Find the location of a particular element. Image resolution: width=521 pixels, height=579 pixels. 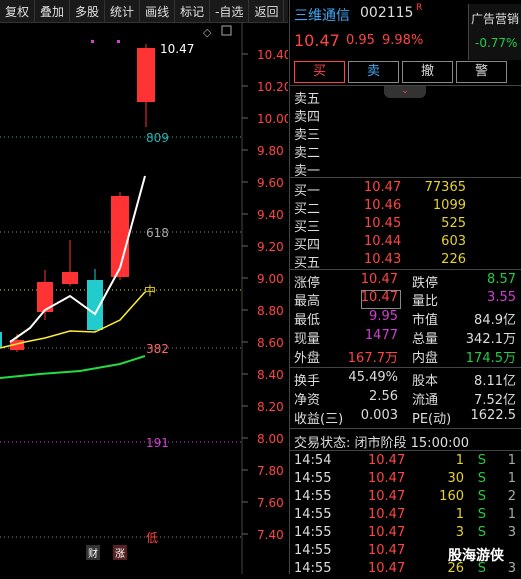

sector-box: 广告营销 -0.77% is located at coordinates (494, 32).